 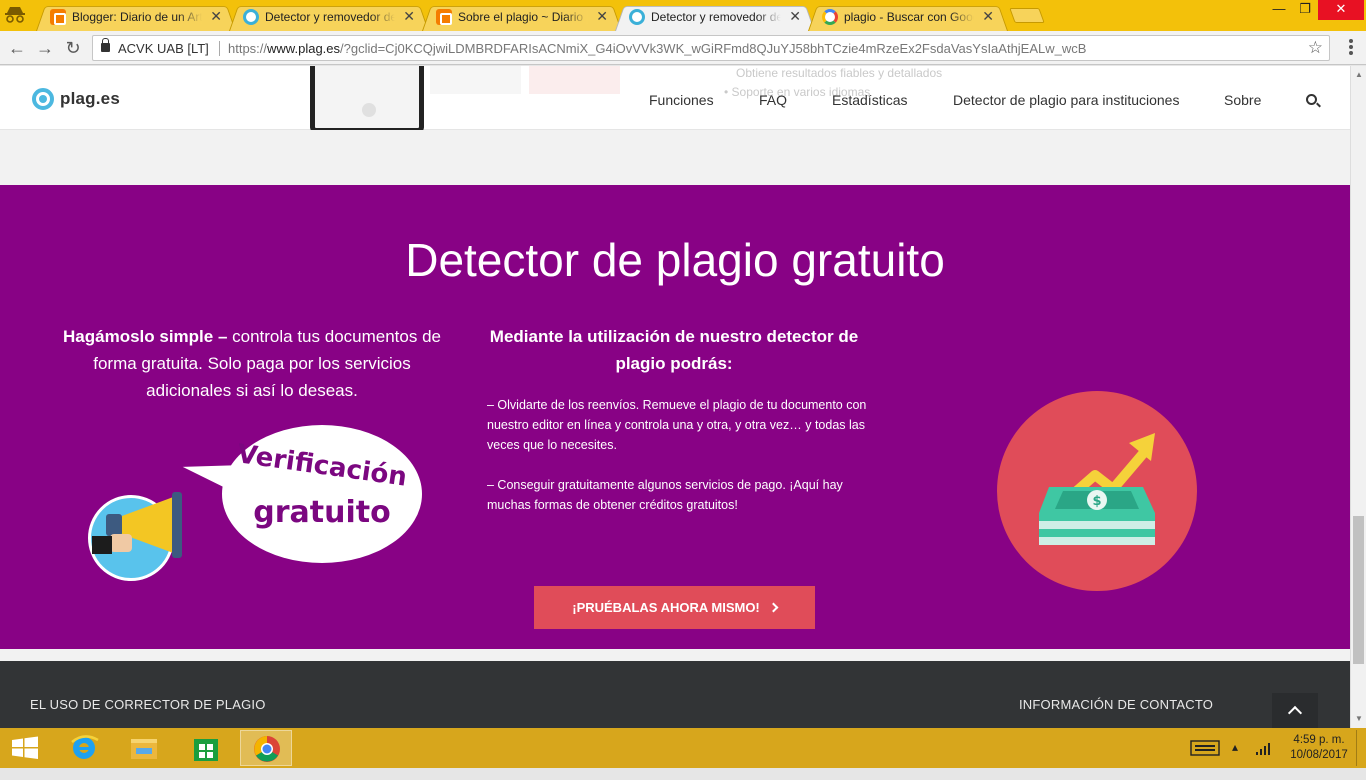 What do you see at coordinates (322, 466) in the screenshot?
I see `promo-line-1: Verificación` at bounding box center [322, 466].